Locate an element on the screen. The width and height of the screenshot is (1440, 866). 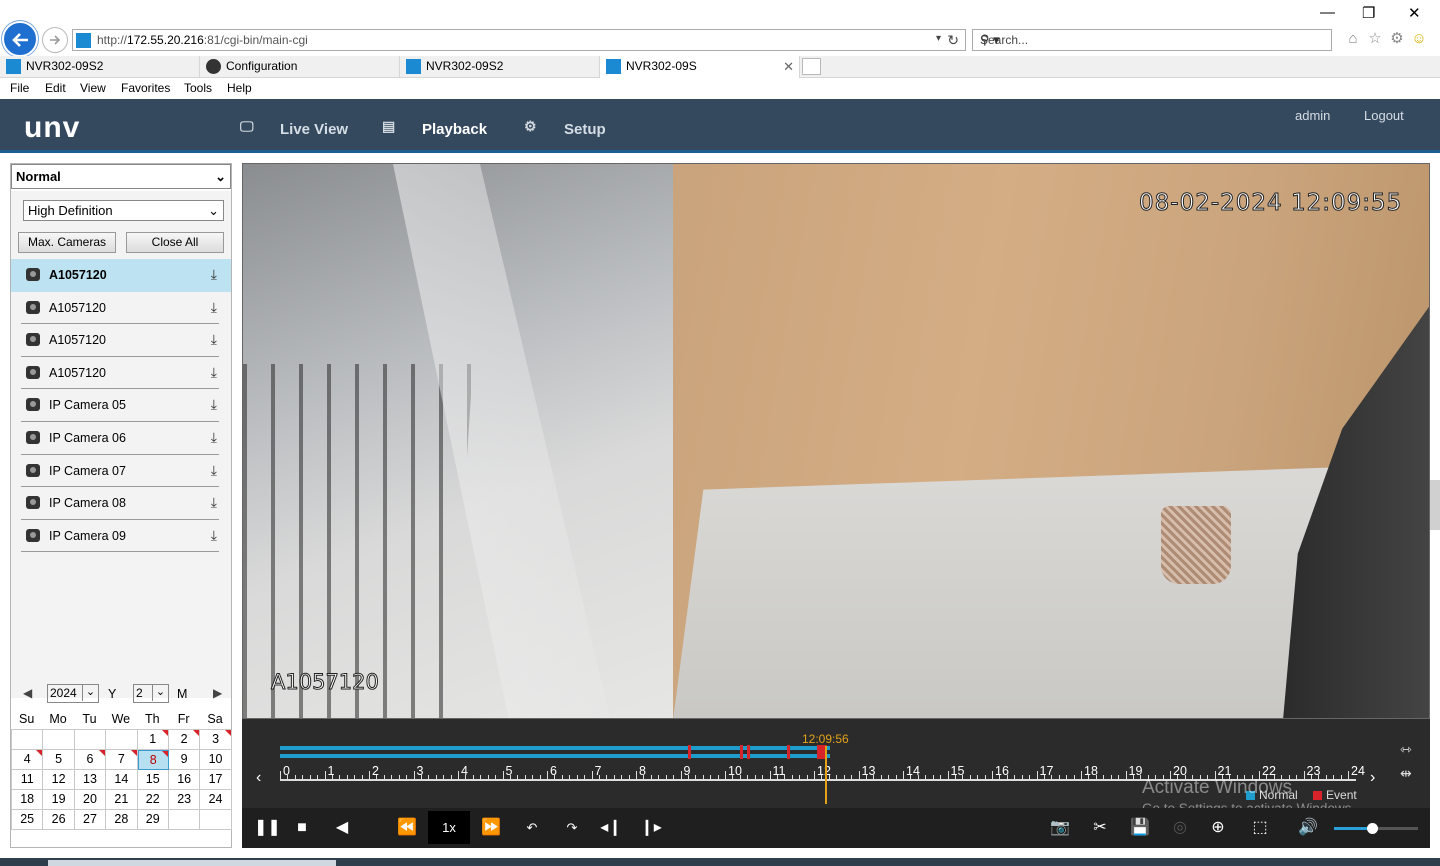
menu-tools: Tools is located at coordinates (198, 88).